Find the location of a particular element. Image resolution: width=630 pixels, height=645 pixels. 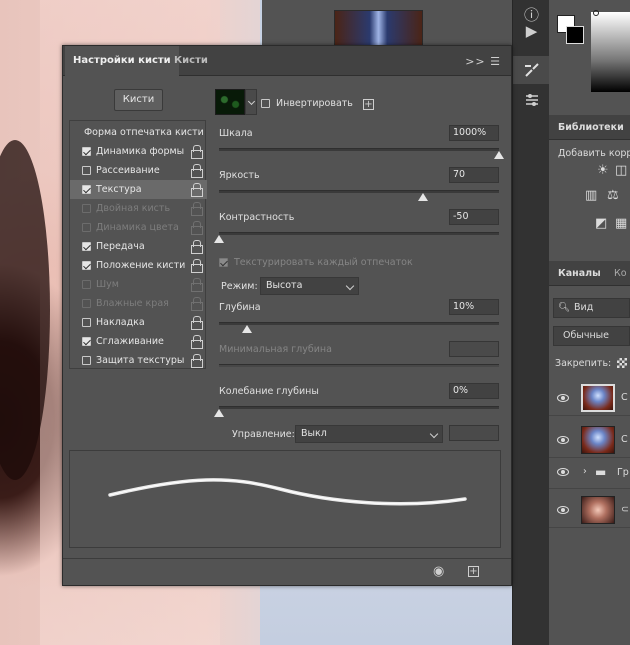

layer-name: Гр is located at coordinates (623, 472).